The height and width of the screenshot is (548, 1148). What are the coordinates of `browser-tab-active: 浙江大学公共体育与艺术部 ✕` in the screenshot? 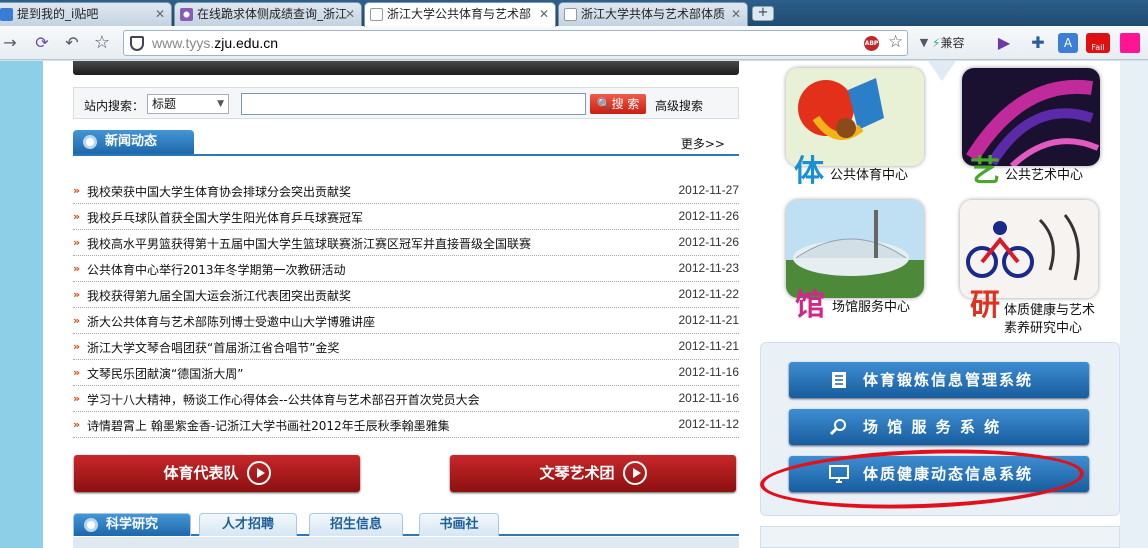 It's located at (460, 14).